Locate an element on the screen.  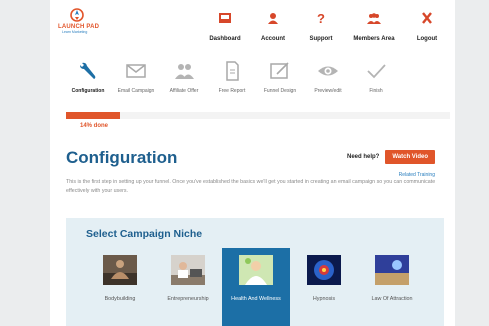
niche-label: Entrepreneurship is located at coordinates (188, 299).